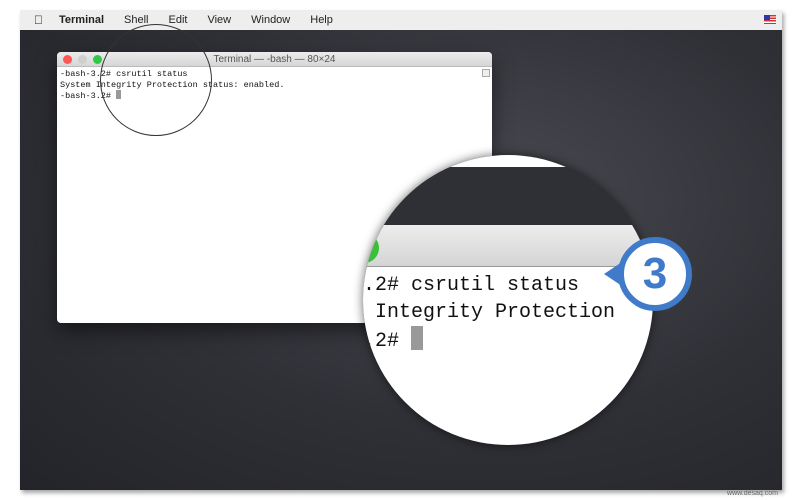 This screenshot has width=800, height=500. What do you see at coordinates (82, 59) in the screenshot?
I see `minimize-button` at bounding box center [82, 59].